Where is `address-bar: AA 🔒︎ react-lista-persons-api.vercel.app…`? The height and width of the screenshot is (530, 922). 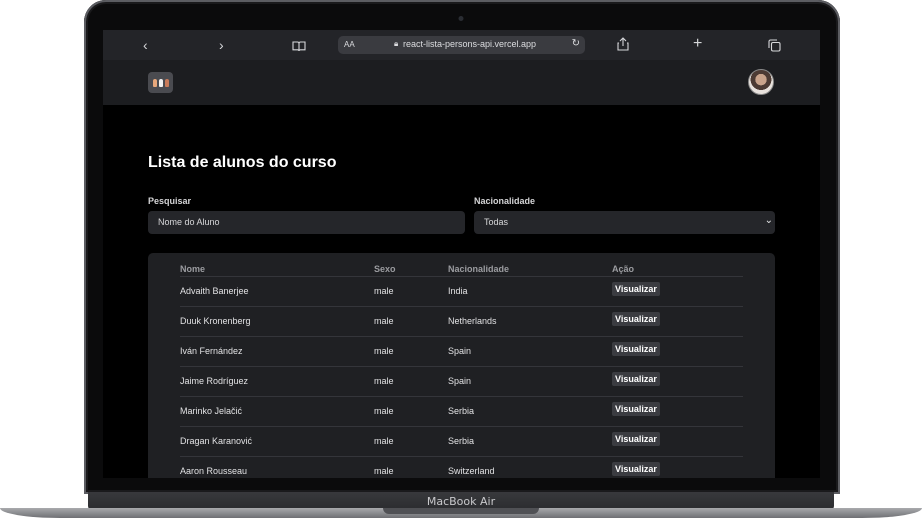 address-bar: AA 🔒︎ react-lista-persons-api.vercel.app… is located at coordinates (461, 45).